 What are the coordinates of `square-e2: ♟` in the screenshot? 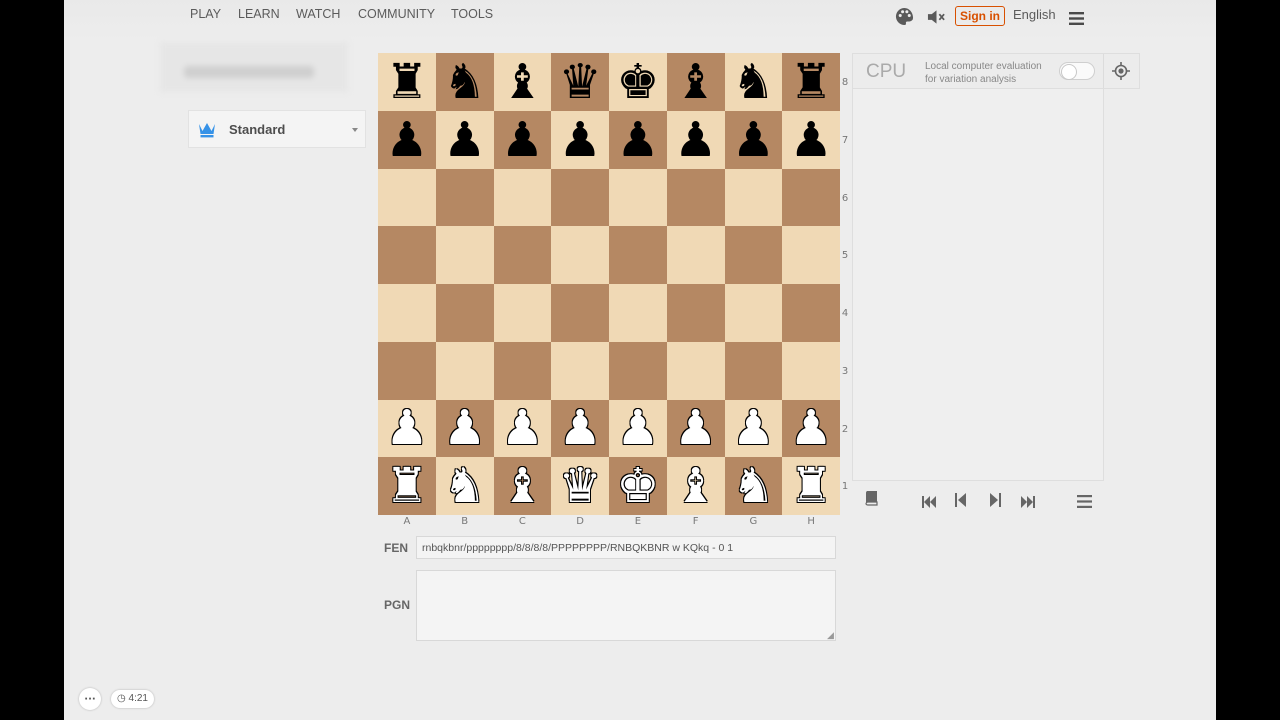 It's located at (638, 428).